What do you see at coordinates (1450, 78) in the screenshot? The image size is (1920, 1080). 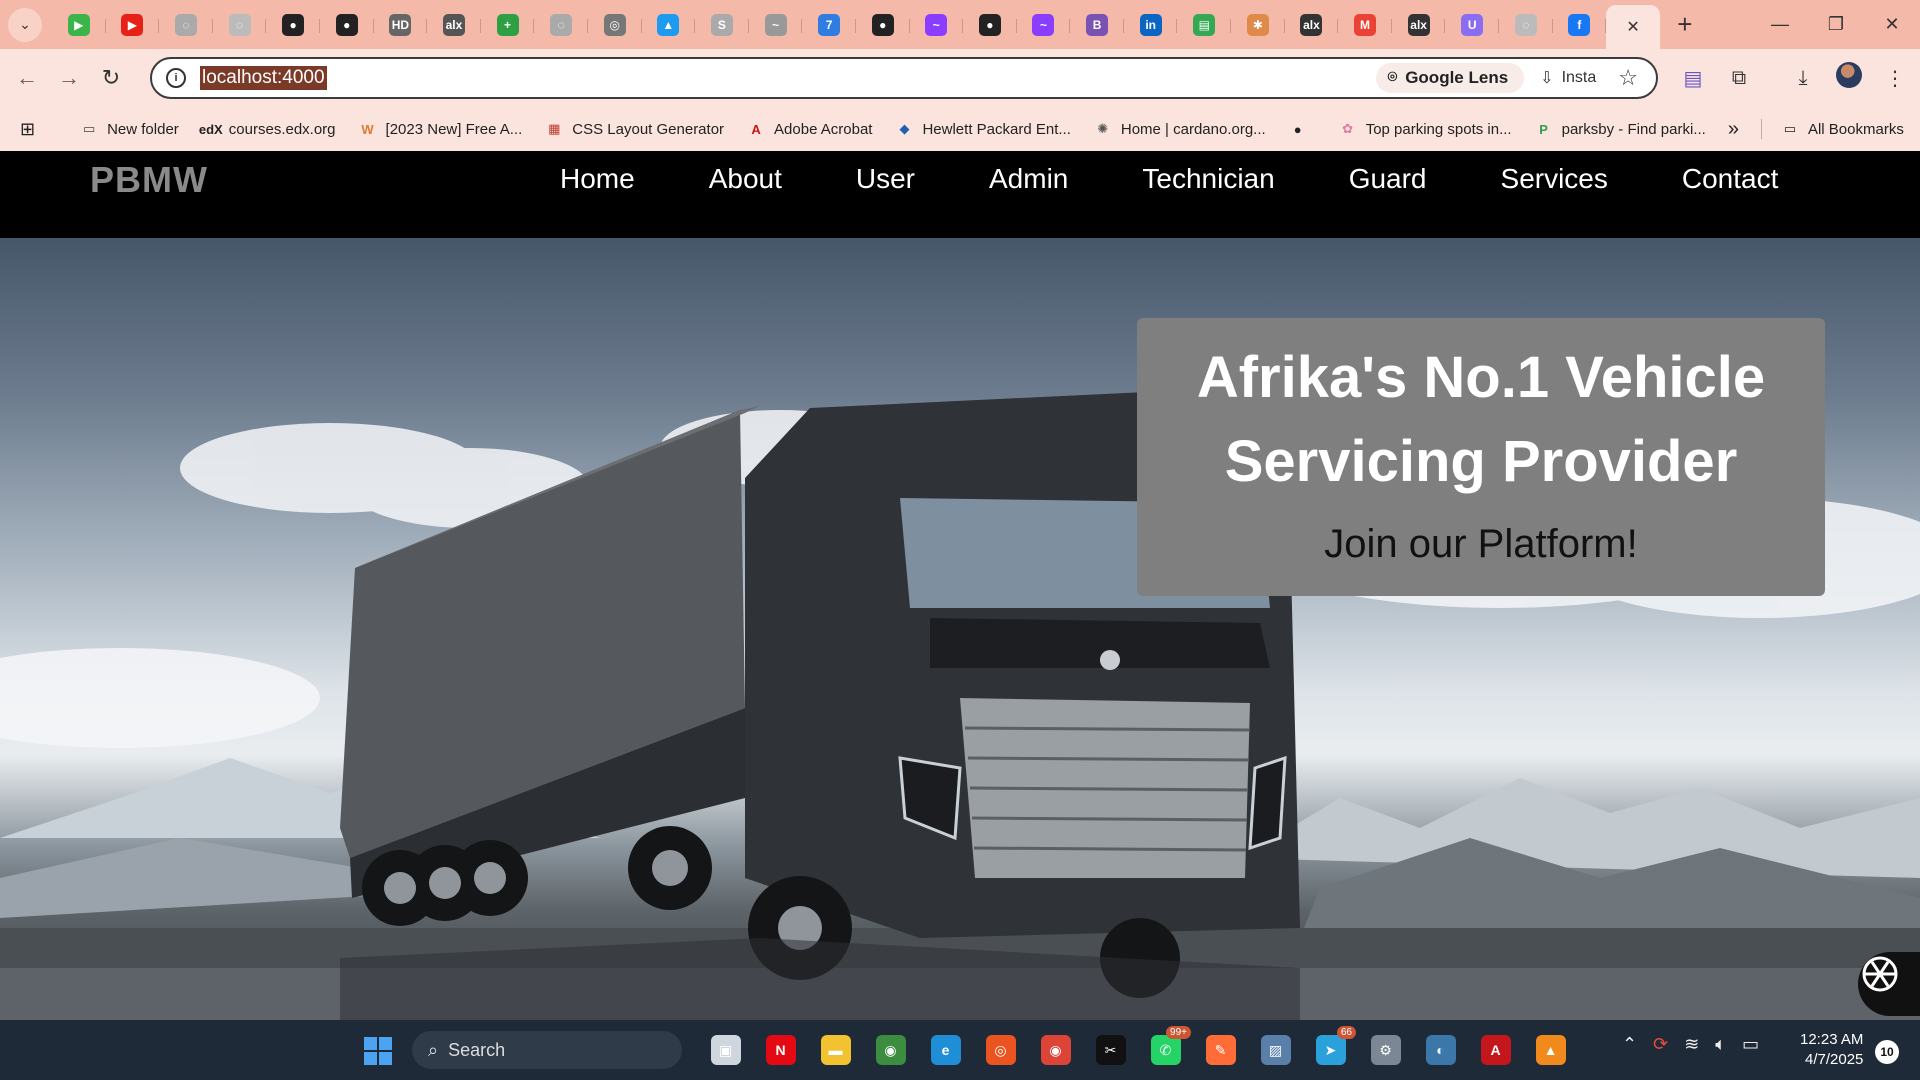 I see `google-lens-button: ⌾ Google Lens` at bounding box center [1450, 78].